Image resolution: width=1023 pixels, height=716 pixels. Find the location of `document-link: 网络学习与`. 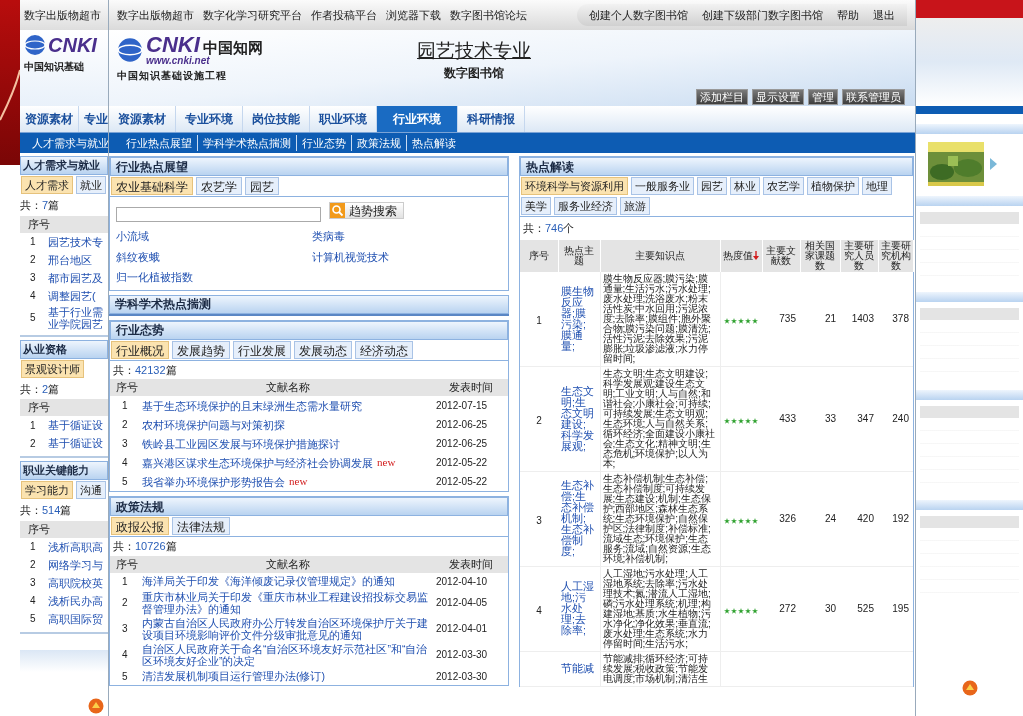

document-link: 网络学习与 is located at coordinates (77, 564).